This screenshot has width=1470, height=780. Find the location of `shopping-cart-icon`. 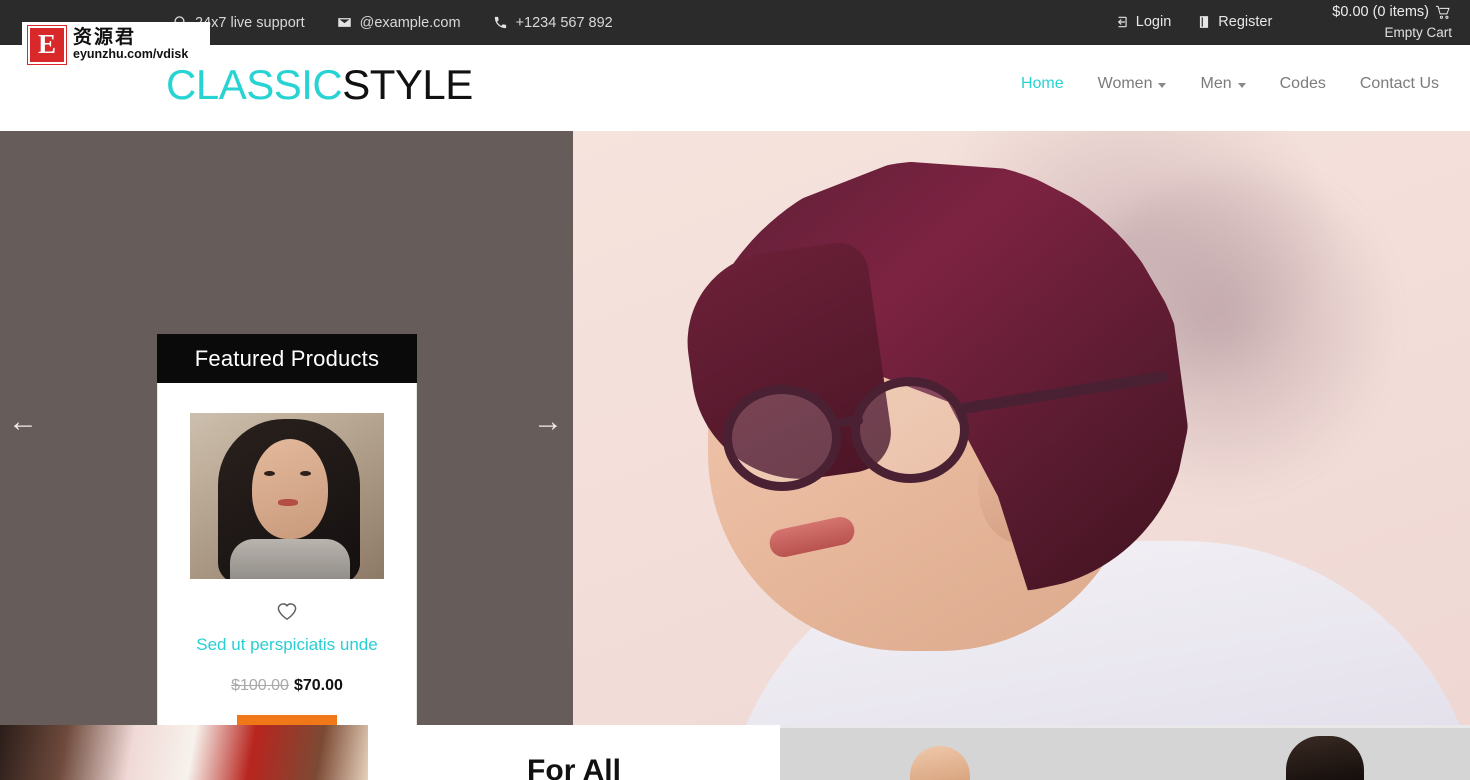

shopping-cart-icon is located at coordinates (1443, 13).